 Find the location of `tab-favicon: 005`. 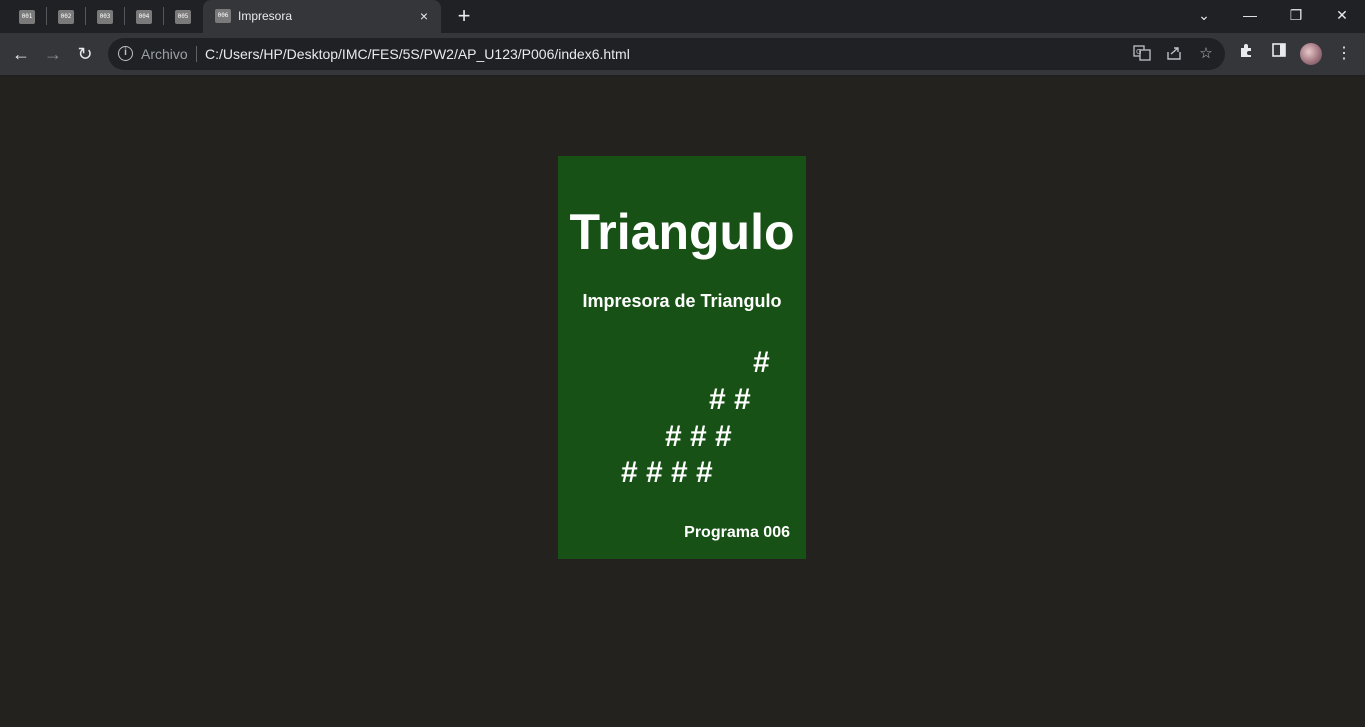

tab-favicon: 005 is located at coordinates (183, 16).